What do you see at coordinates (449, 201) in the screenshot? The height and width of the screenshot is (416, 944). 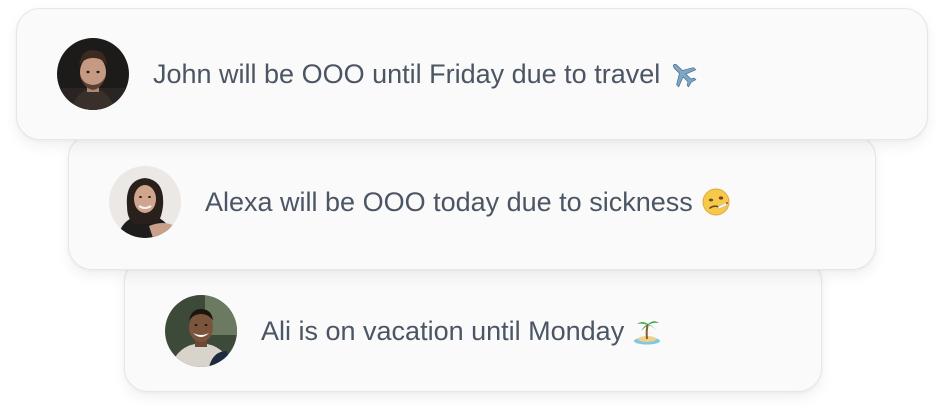 I see `notification-text: Alexa will be OOO today due to sickness` at bounding box center [449, 201].